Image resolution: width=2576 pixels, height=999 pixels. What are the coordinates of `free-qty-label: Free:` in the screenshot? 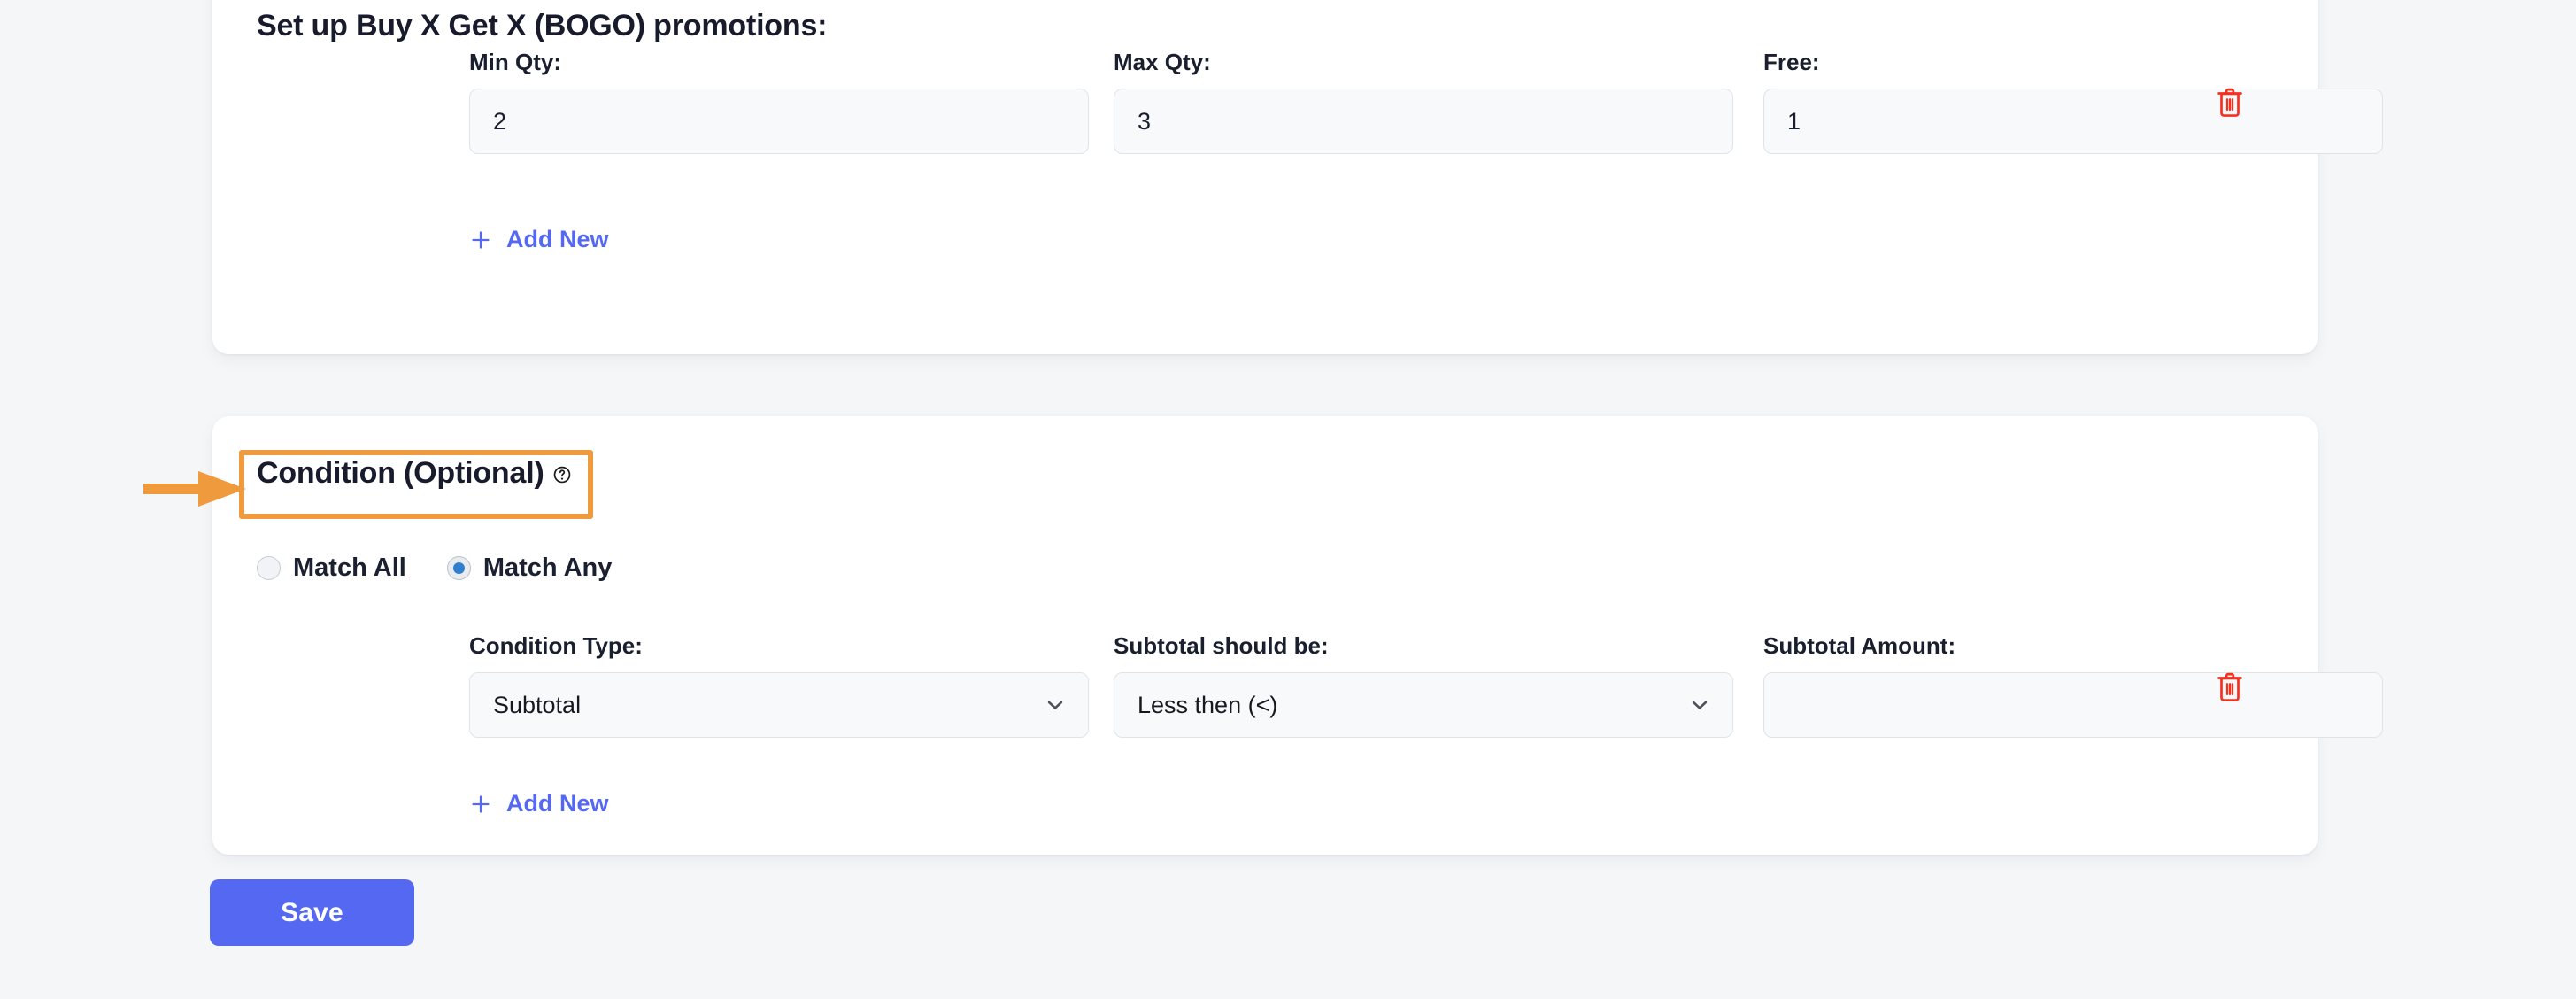 It's located at (1791, 62).